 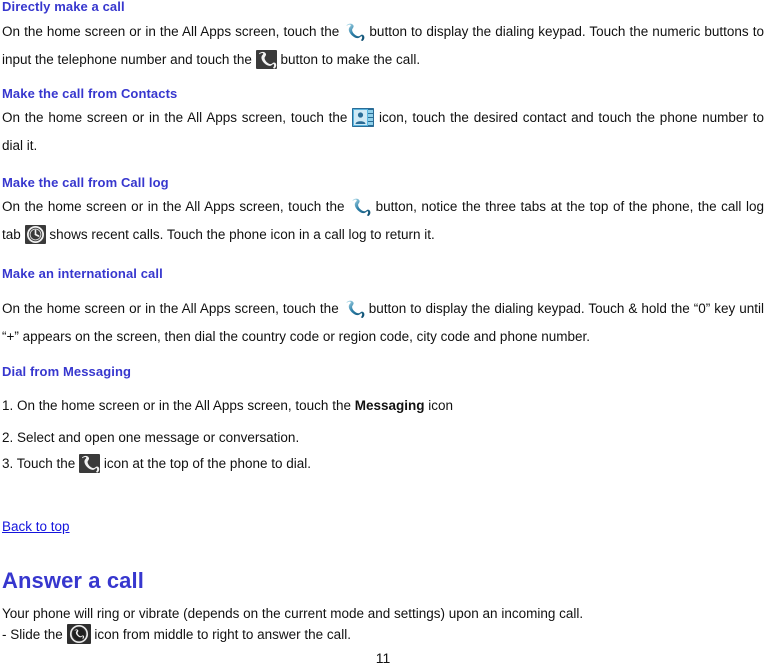 What do you see at coordinates (441, 405) in the screenshot?
I see `text-segment: icon` at bounding box center [441, 405].